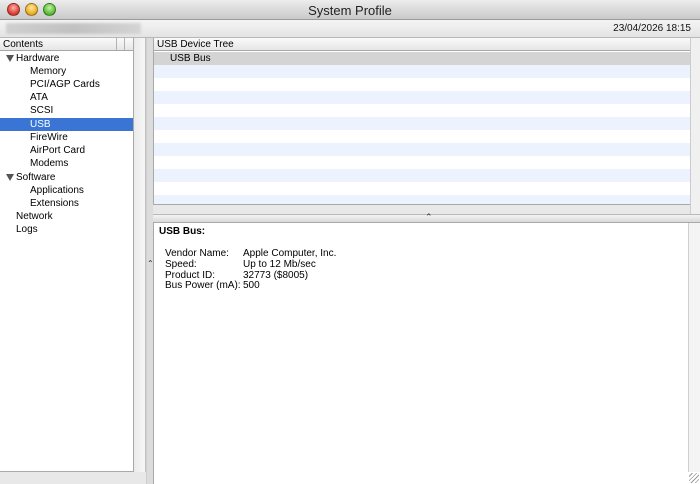  I want to click on sidebar-item-label: Applications, so click(57, 190).